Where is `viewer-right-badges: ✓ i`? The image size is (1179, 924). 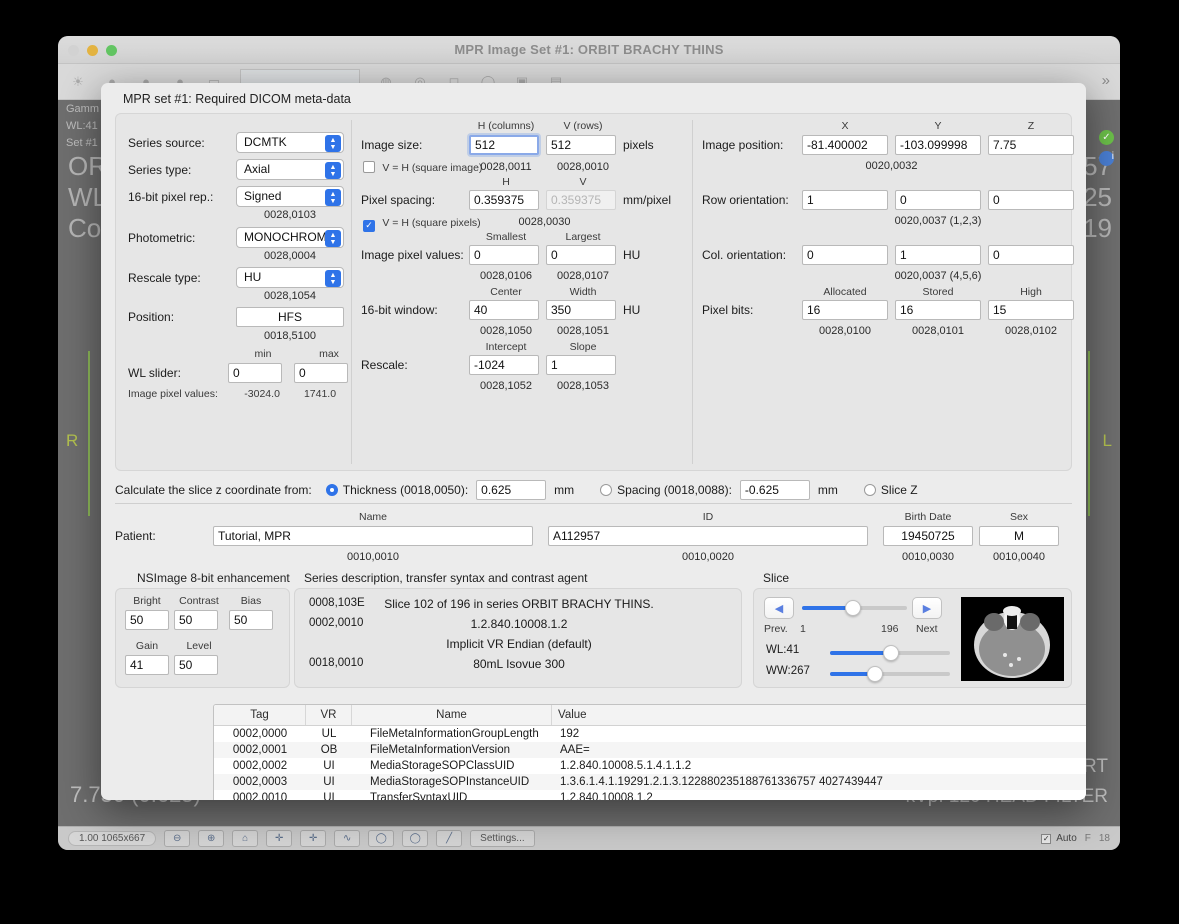 viewer-right-badges: ✓ i is located at coordinates (1106, 146).